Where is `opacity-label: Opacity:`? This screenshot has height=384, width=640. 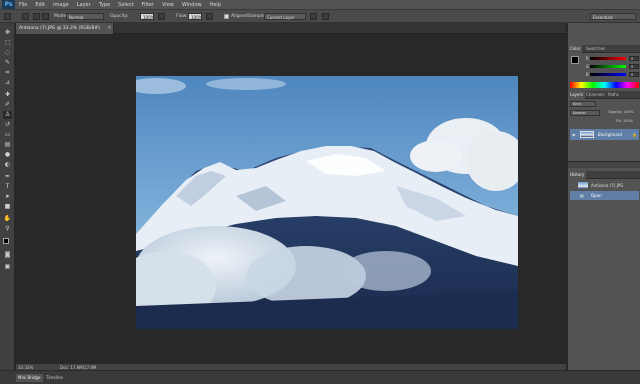 opacity-label: Opacity: is located at coordinates (119, 16).